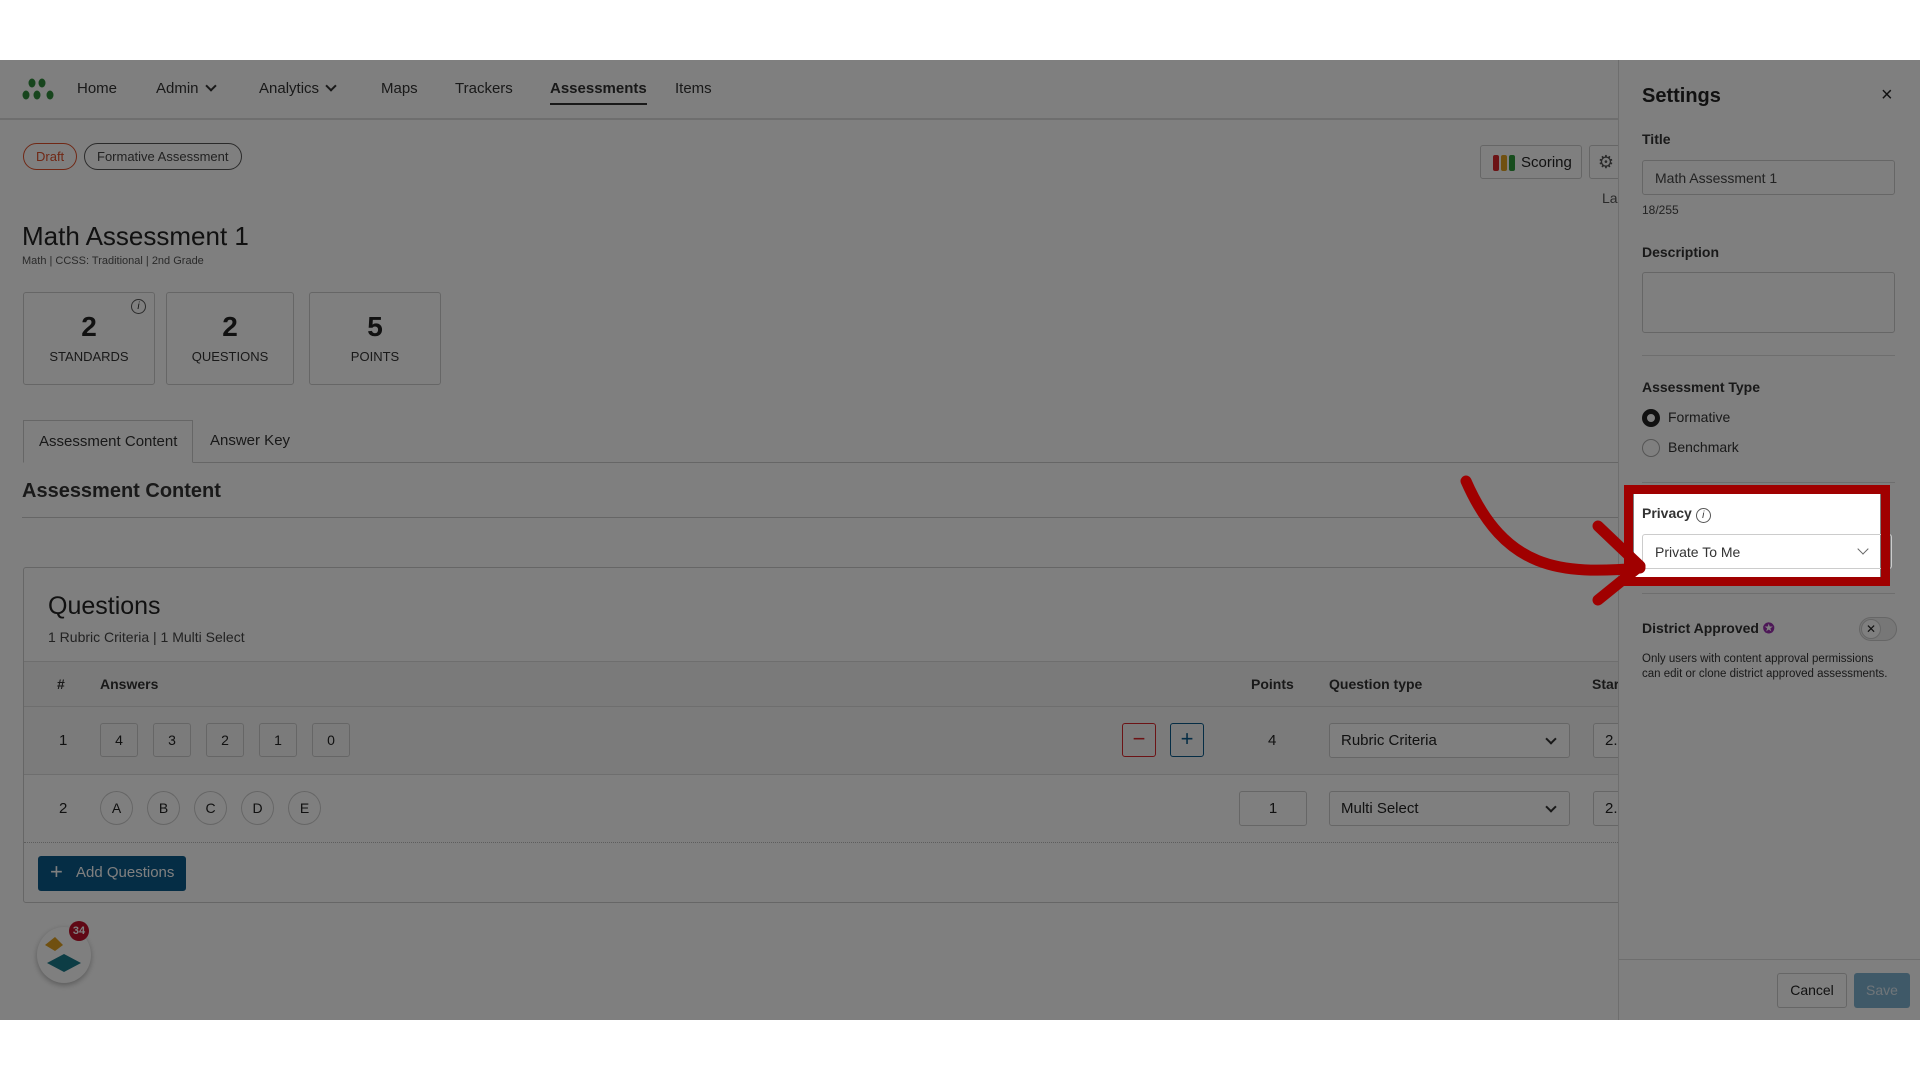  Describe the element at coordinates (1757, 535) in the screenshot. I see `highlight-box` at that location.